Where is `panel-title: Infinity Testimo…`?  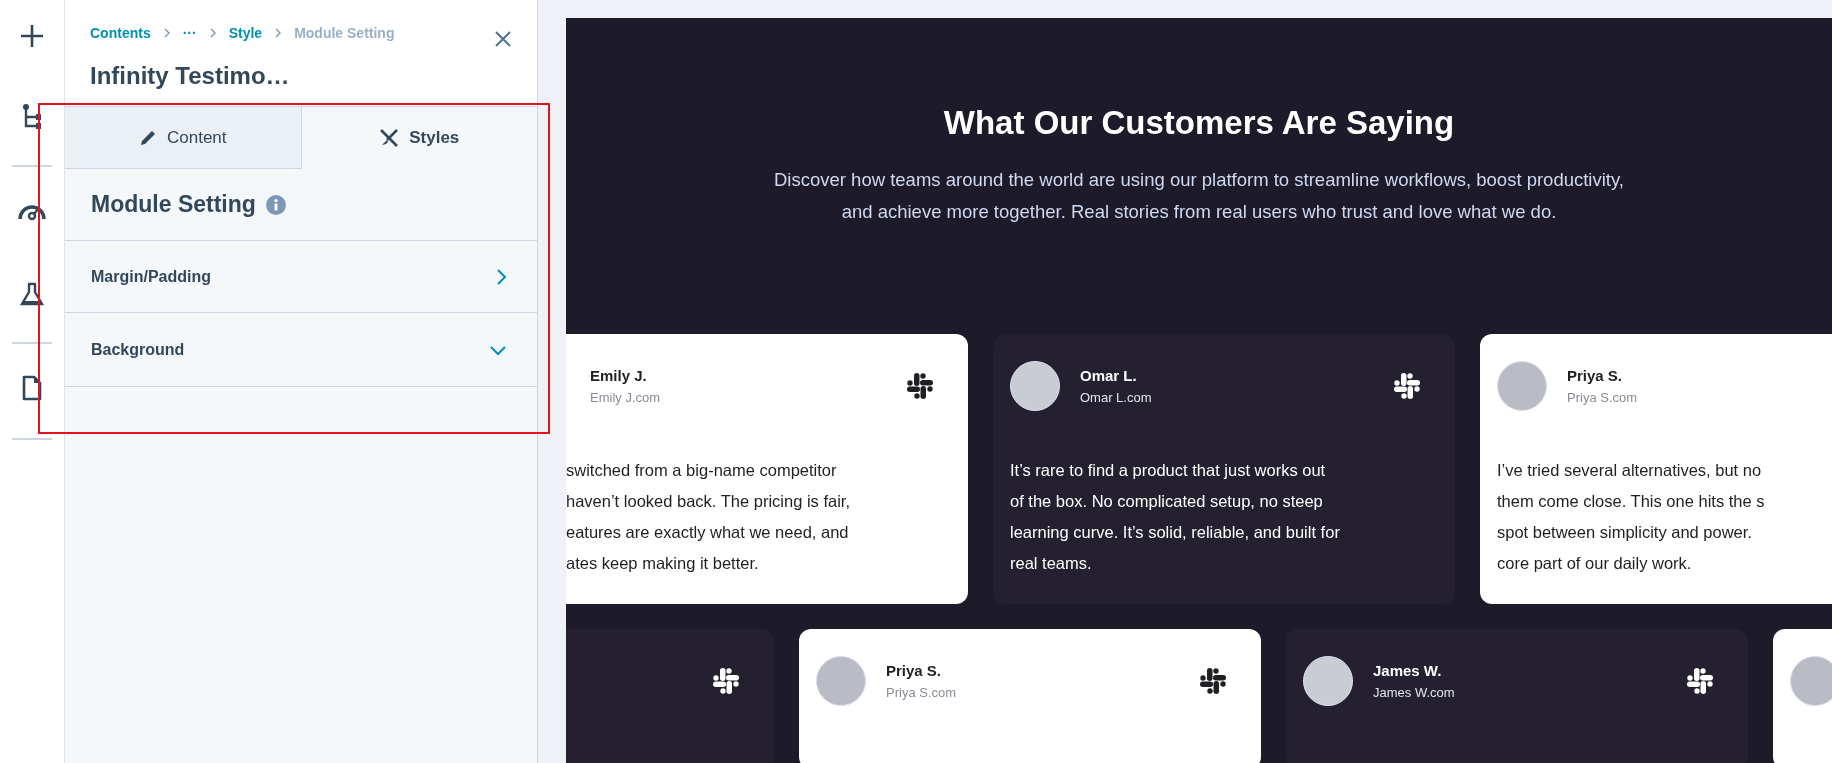 panel-title: Infinity Testimo… is located at coordinates (190, 76).